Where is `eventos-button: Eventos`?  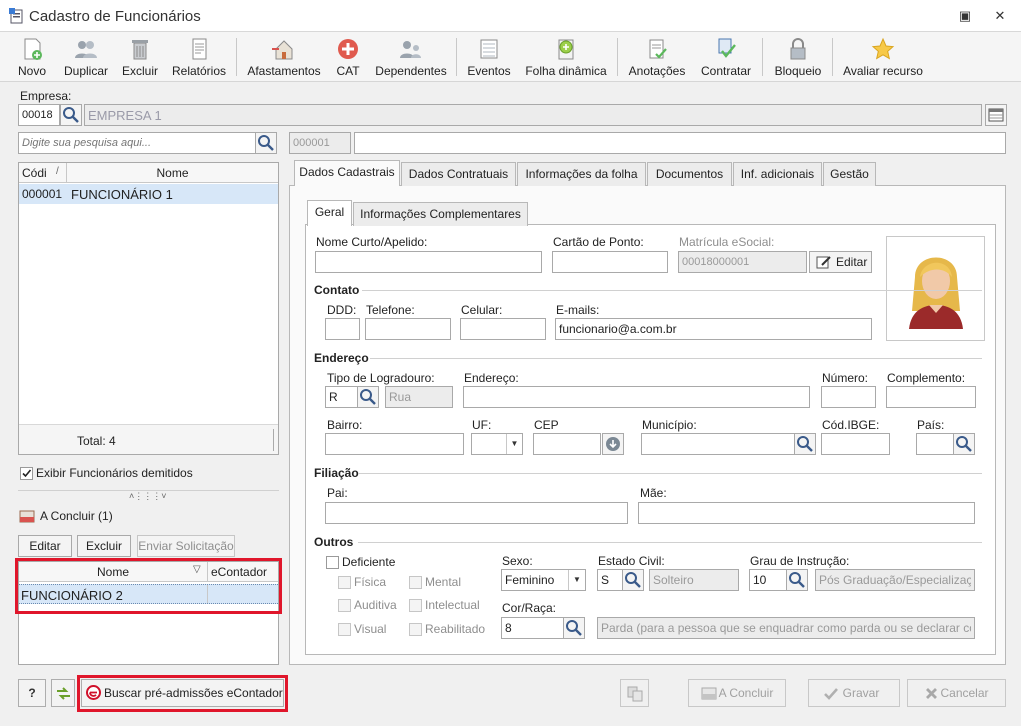 eventos-button: Eventos is located at coordinates (489, 57).